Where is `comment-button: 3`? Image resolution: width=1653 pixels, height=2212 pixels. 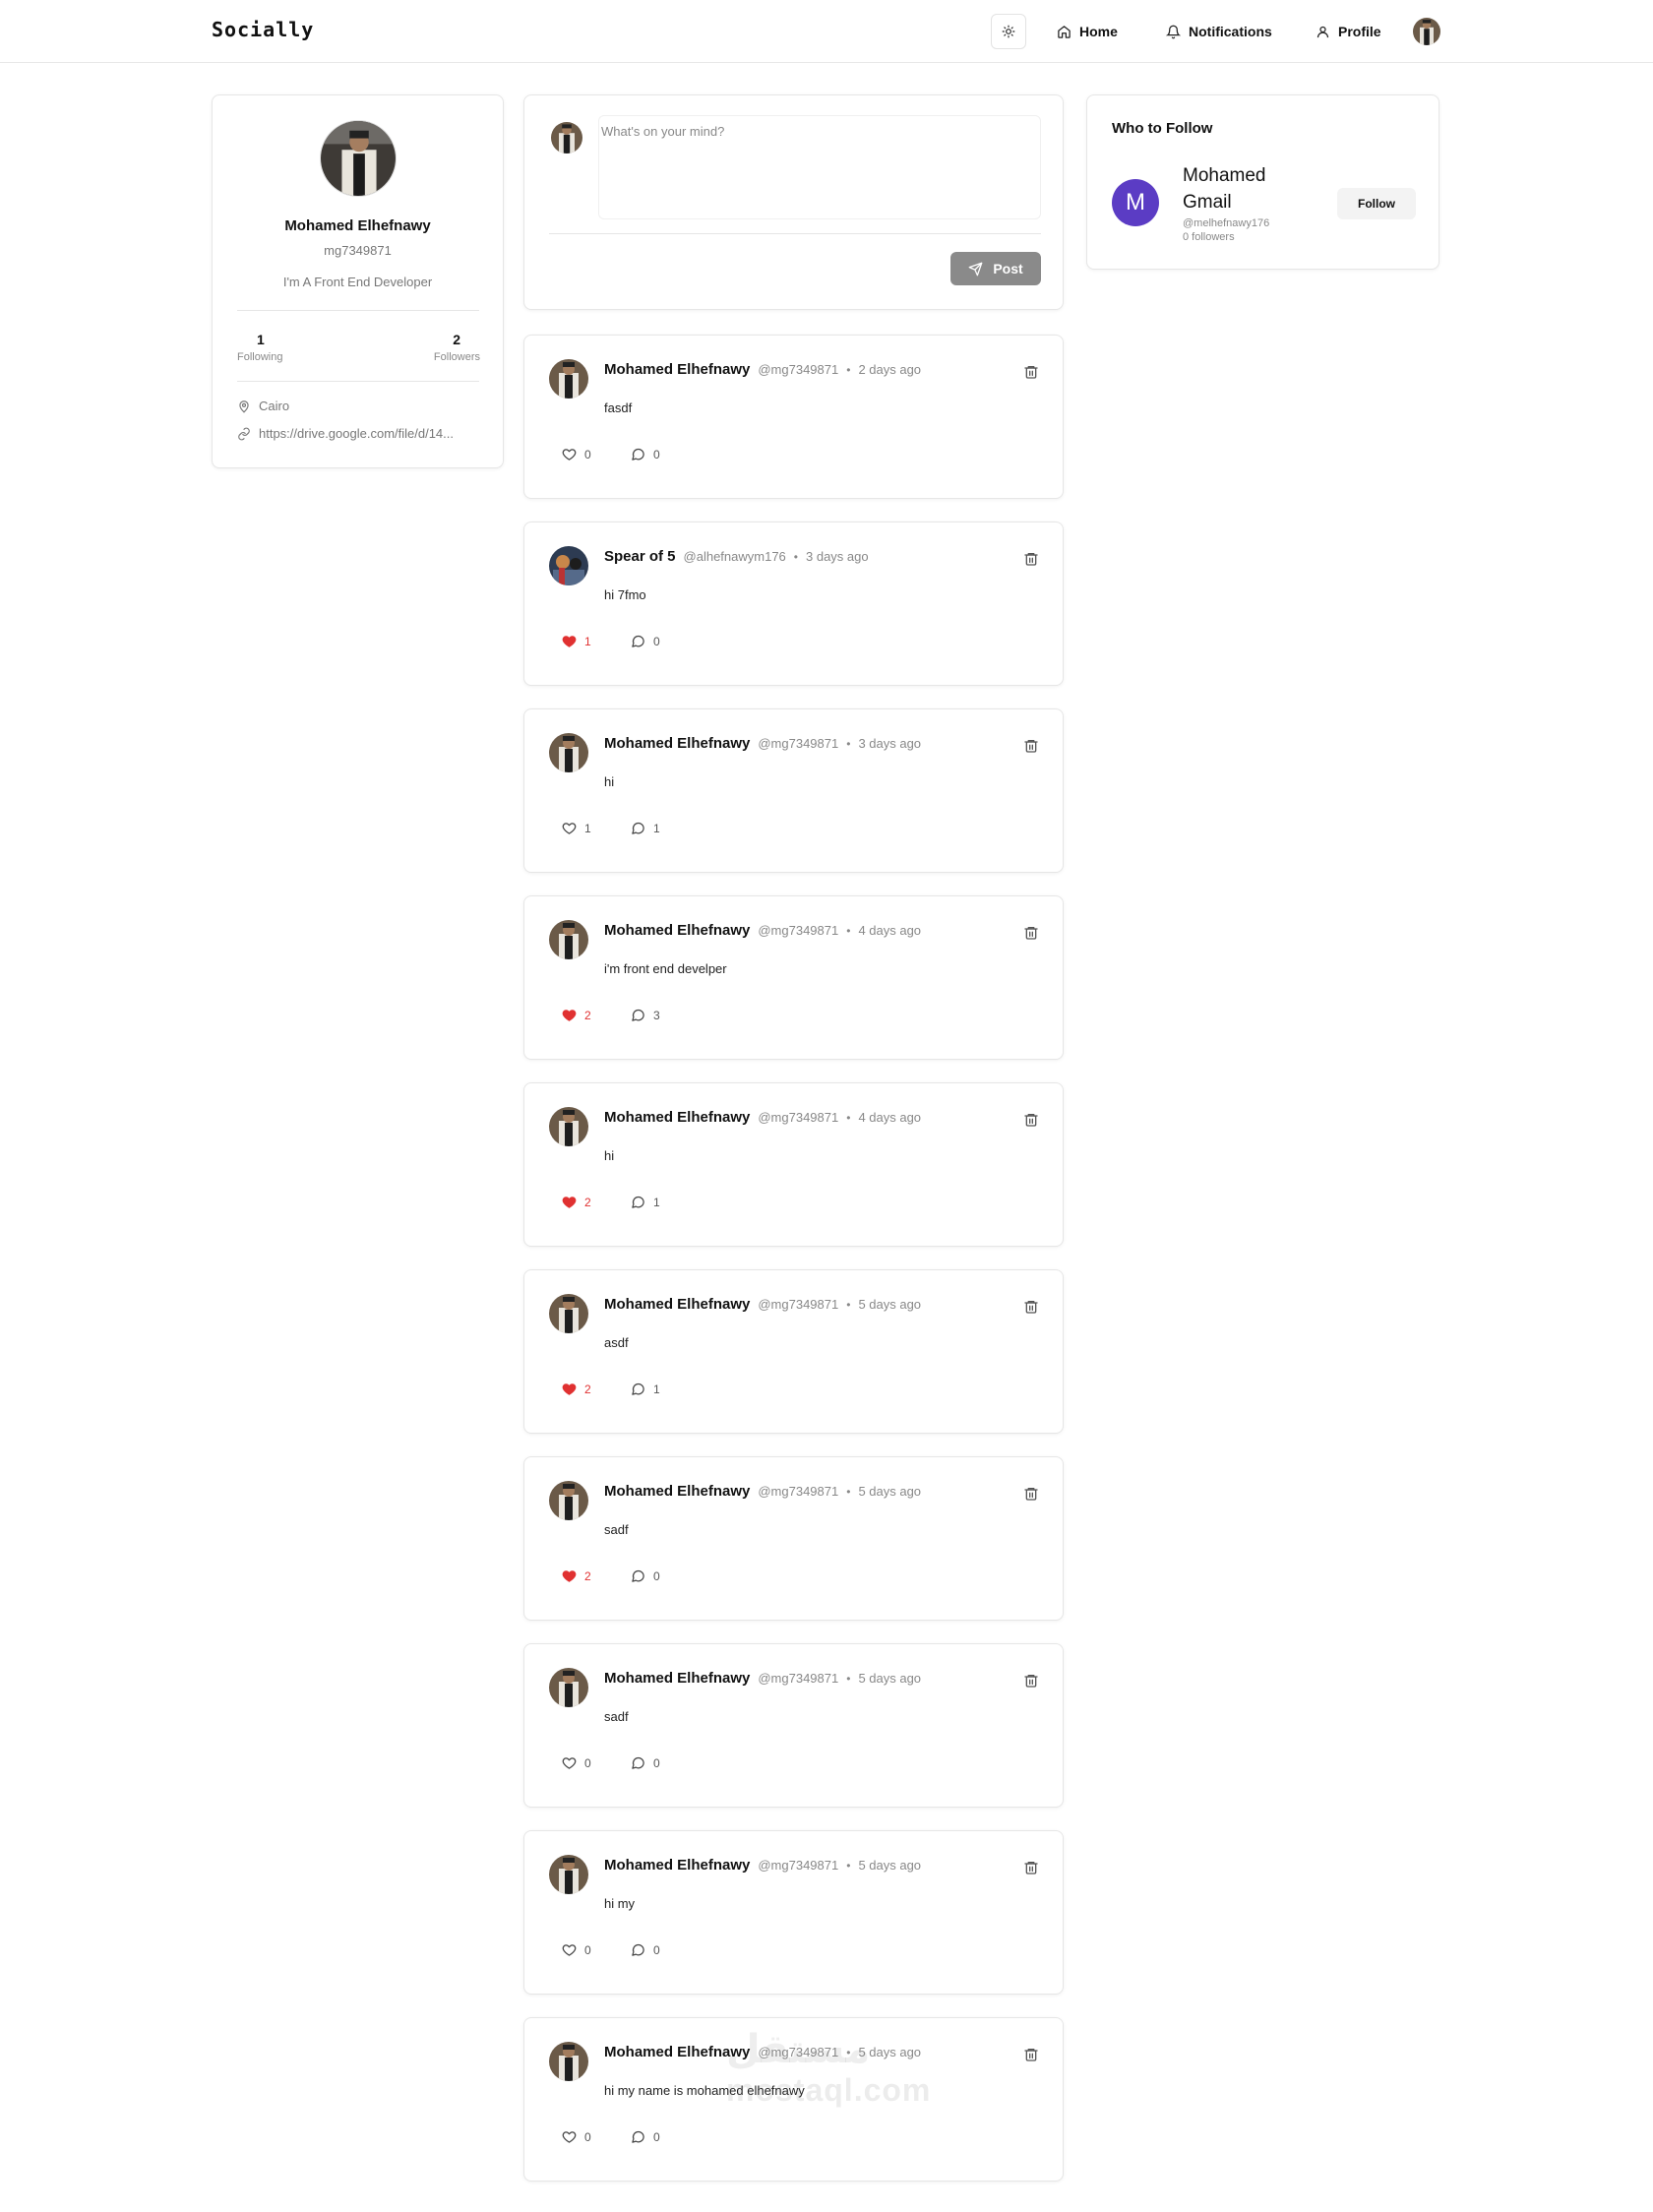
comment-button: 3 is located at coordinates (645, 1015).